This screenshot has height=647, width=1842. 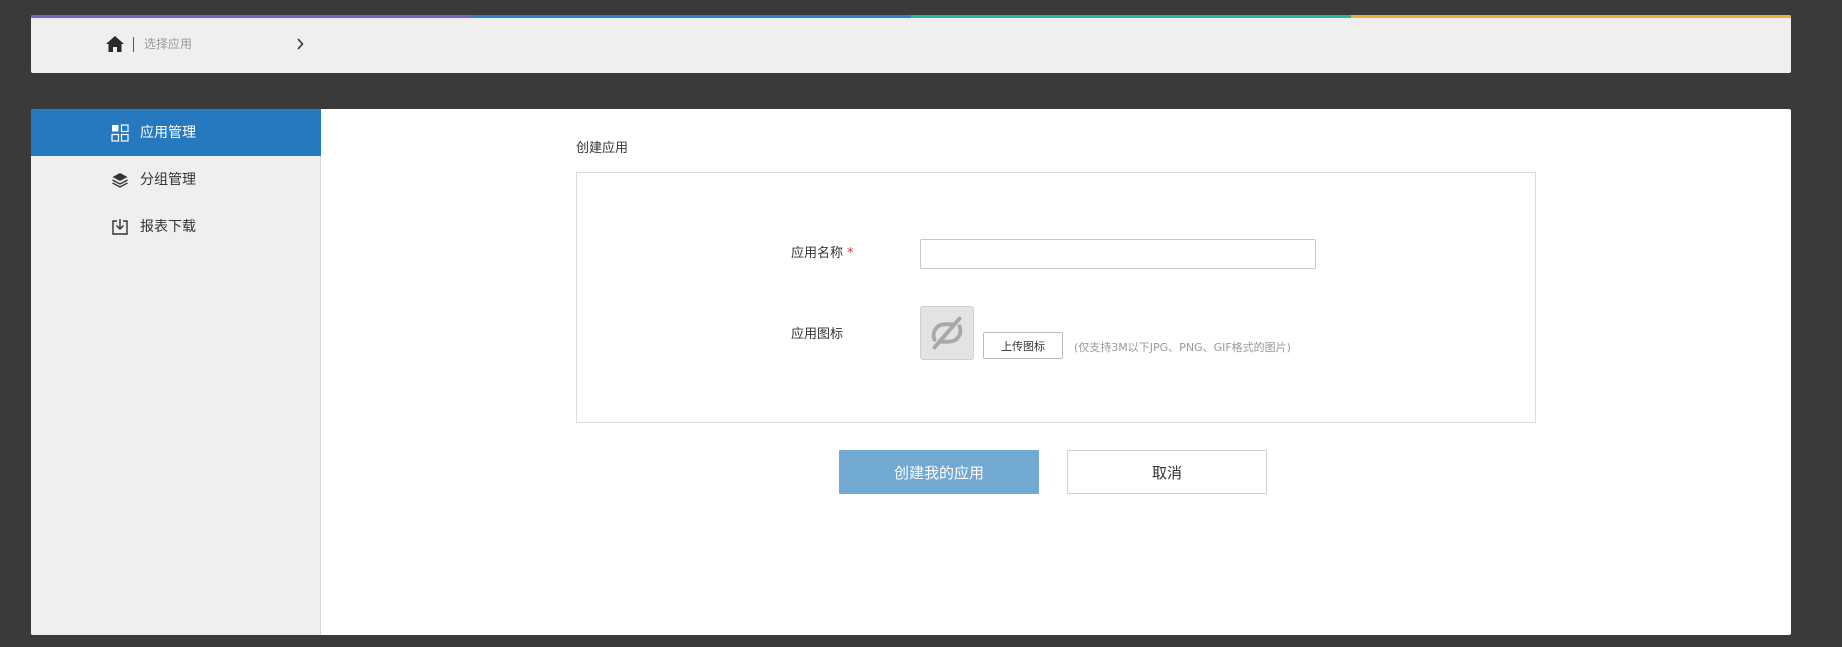 I want to click on app-name-label-text: 应用名称, so click(x=817, y=253).